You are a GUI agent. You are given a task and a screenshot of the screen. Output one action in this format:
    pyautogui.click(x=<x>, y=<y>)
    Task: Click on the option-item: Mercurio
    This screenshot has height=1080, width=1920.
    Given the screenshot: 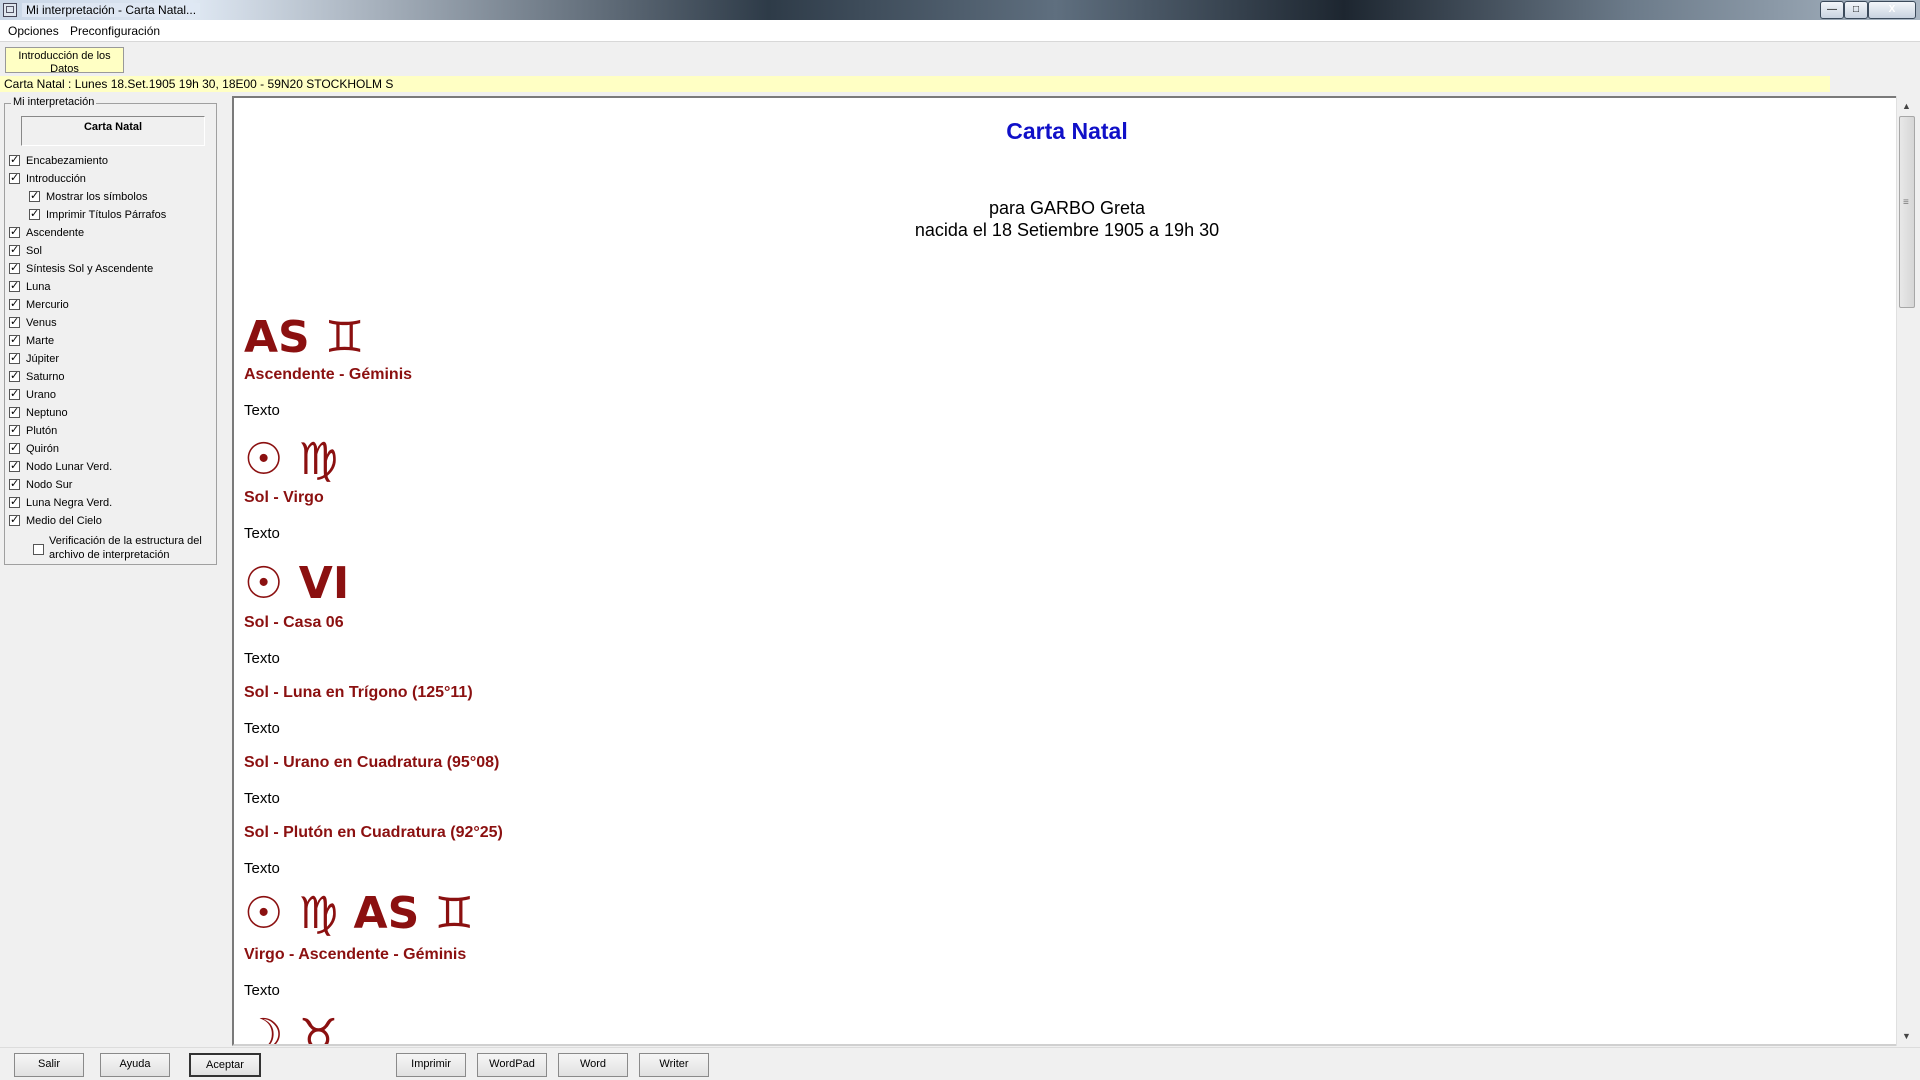 What is the action you would take?
    pyautogui.click(x=39, y=305)
    